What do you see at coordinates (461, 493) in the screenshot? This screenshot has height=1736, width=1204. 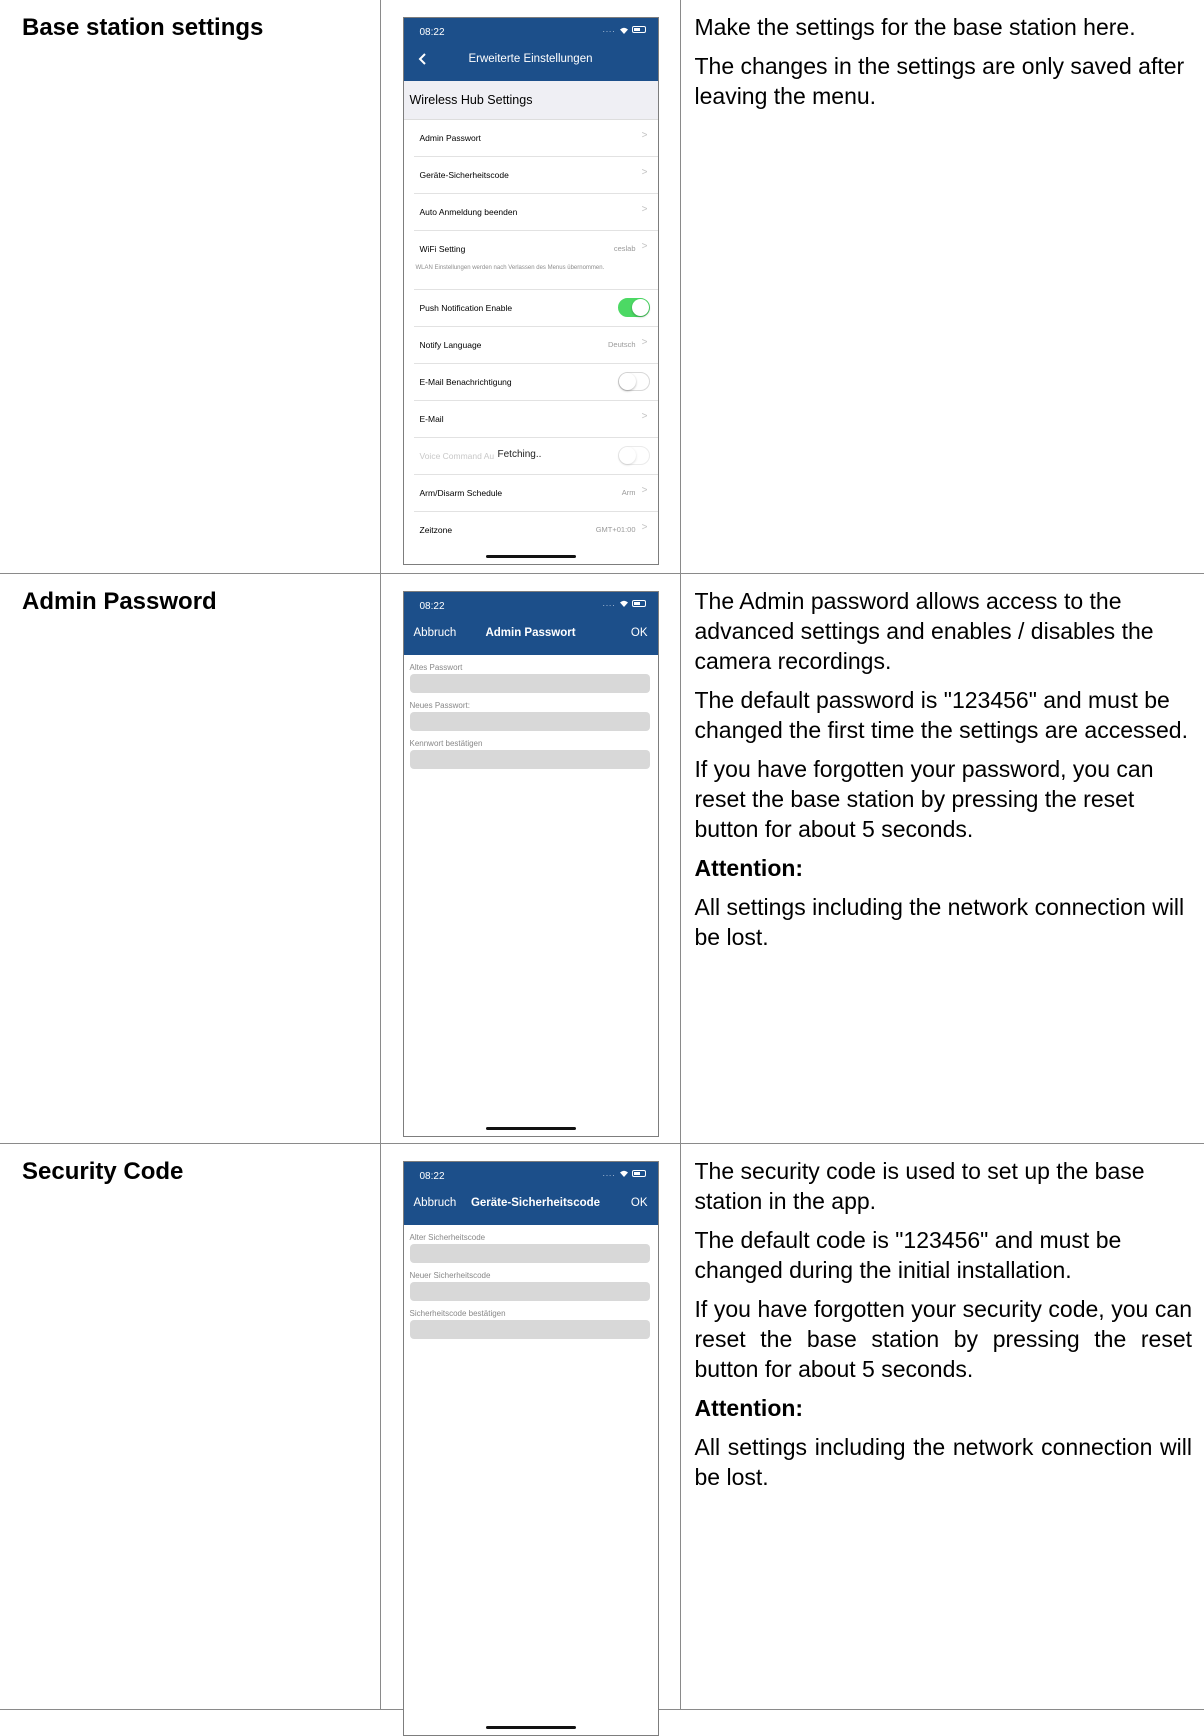 I see `row-label-text: Arm/Disarm Schedule` at bounding box center [461, 493].